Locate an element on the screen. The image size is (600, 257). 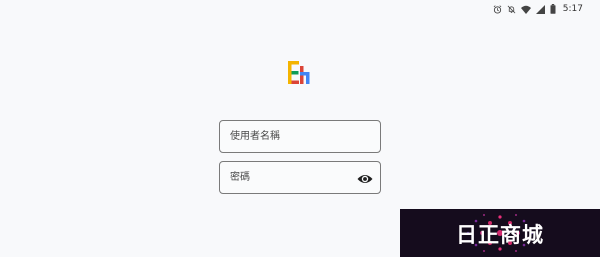
eye-icon is located at coordinates (365, 178).